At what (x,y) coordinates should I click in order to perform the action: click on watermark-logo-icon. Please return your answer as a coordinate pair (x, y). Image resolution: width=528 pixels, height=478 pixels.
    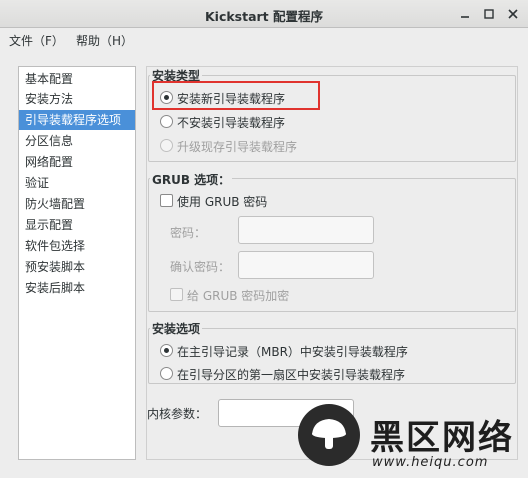
    Looking at the image, I should click on (329, 435).